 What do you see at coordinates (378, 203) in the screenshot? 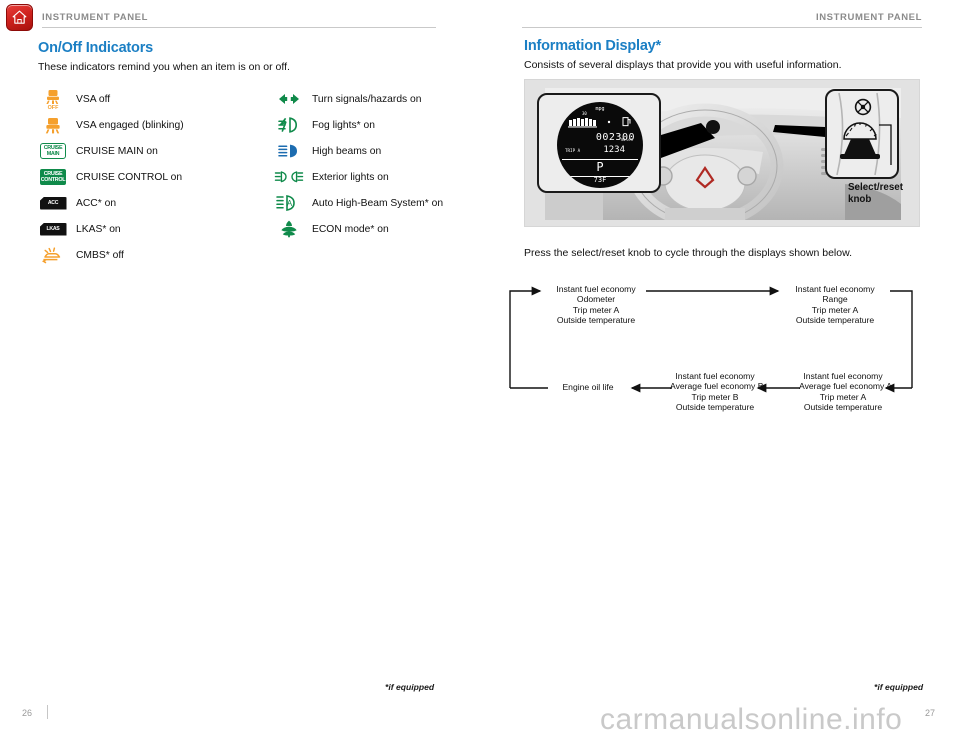
I see `indicator-label: Auto High-Beam System* on` at bounding box center [378, 203].